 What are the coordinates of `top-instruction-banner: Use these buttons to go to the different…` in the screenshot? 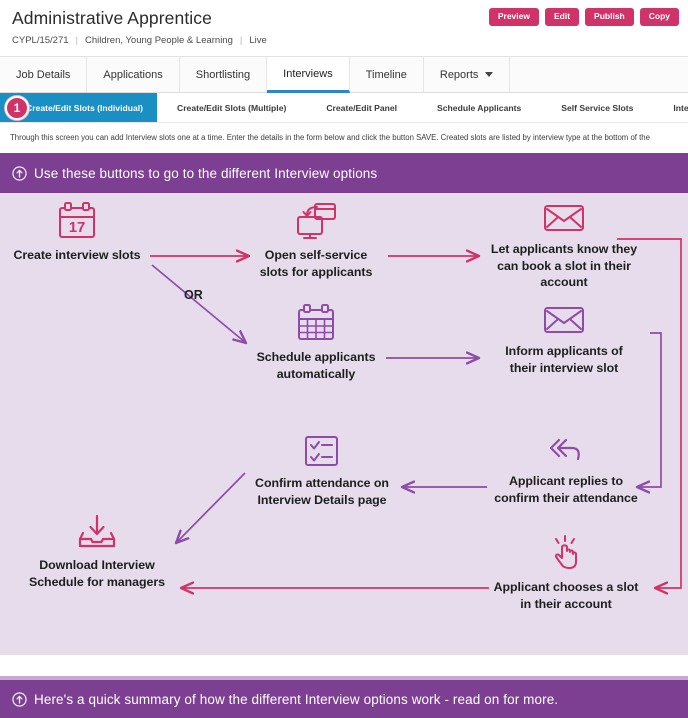 It's located at (344, 173).